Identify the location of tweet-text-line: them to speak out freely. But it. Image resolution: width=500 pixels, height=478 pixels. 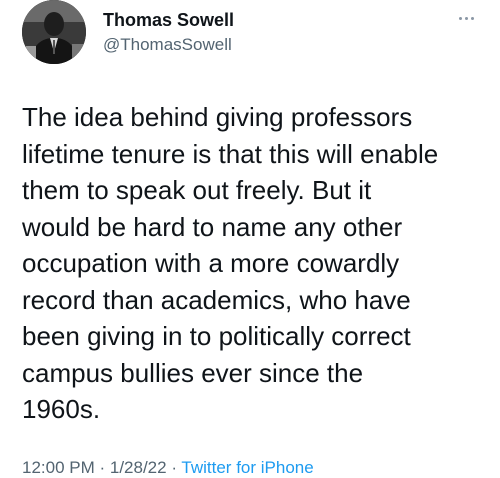
(197, 190).